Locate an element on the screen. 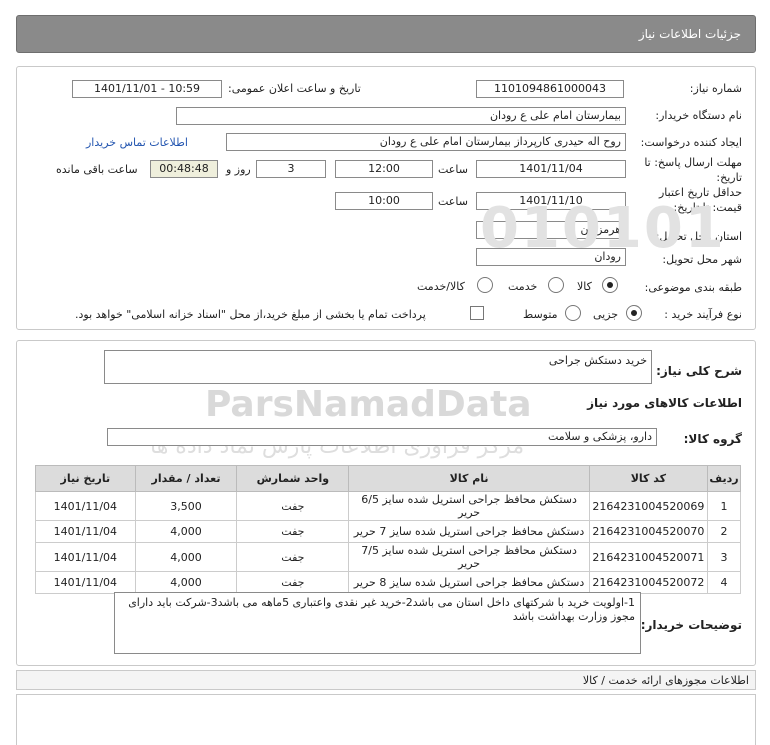  city-label: شهر محل تحویل: is located at coordinates (702, 259).